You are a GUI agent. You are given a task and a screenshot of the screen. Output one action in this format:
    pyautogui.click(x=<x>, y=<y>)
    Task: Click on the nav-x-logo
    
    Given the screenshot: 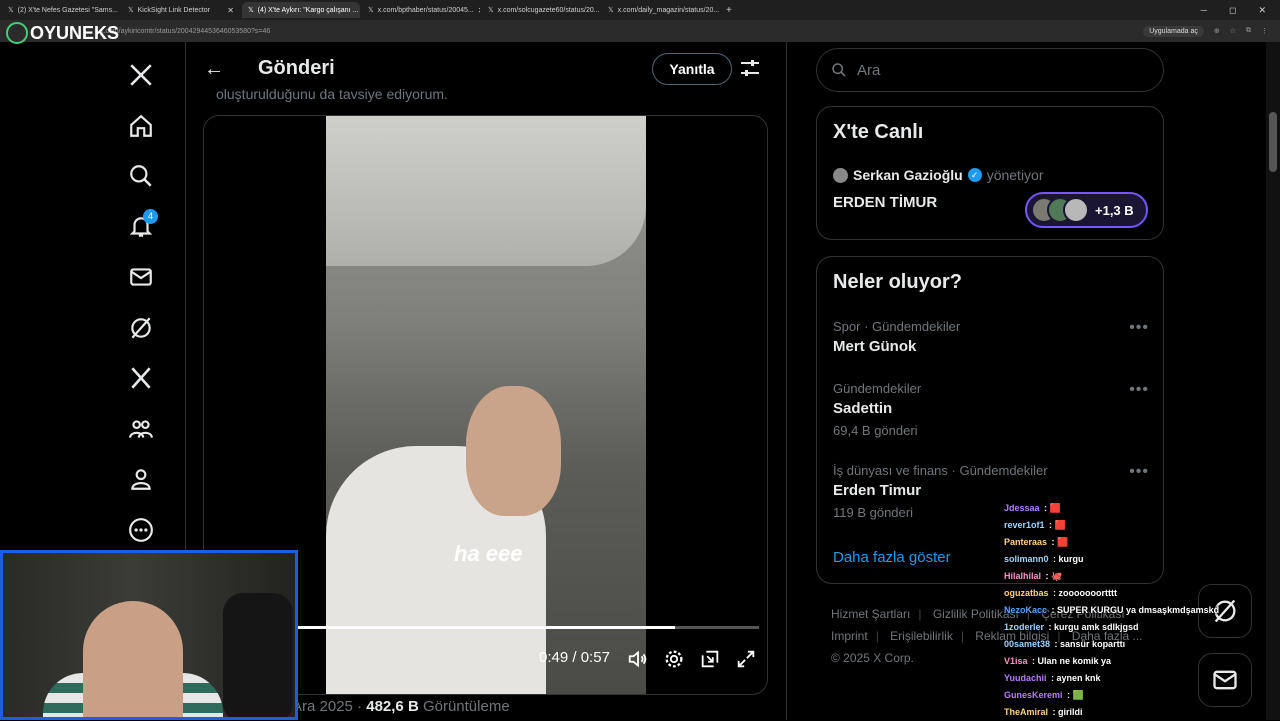 What is the action you would take?
    pyautogui.click(x=141, y=75)
    